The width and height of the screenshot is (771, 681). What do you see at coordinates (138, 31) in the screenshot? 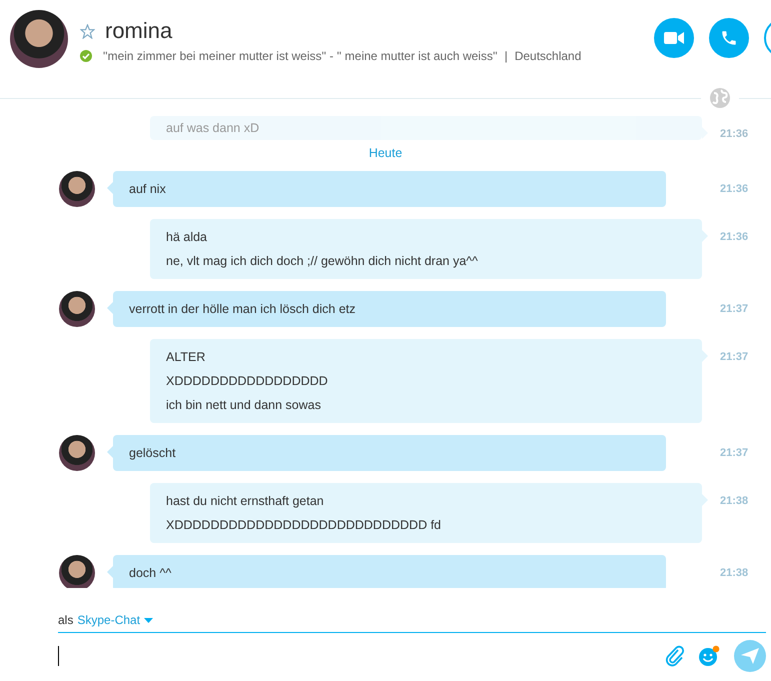
I see `contact-name: romina` at bounding box center [138, 31].